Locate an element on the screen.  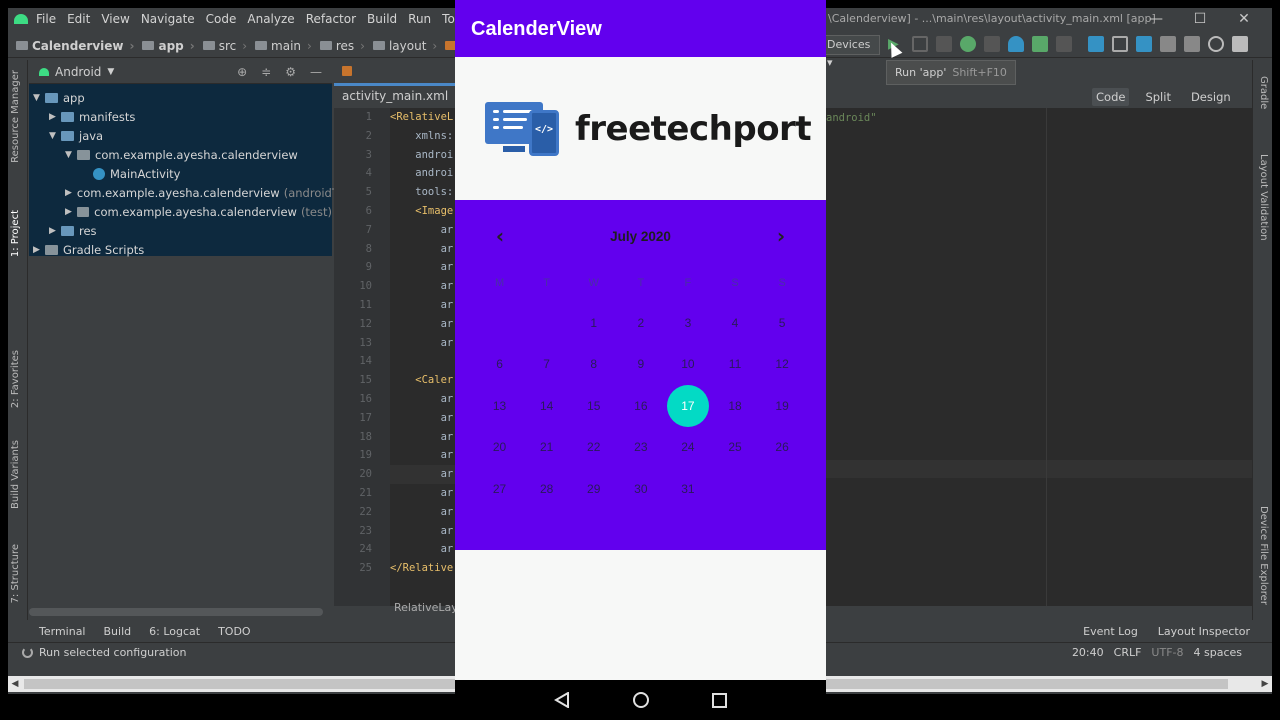
back-button is located at coordinates (562, 700).